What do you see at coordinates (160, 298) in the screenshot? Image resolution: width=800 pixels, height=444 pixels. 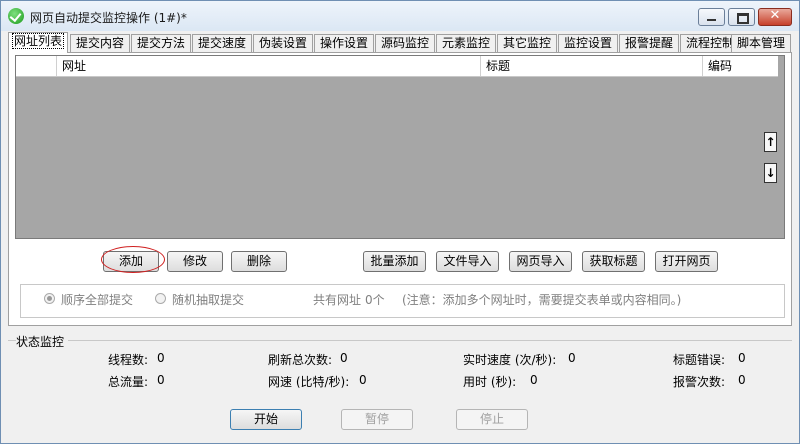 I see `radio-random` at bounding box center [160, 298].